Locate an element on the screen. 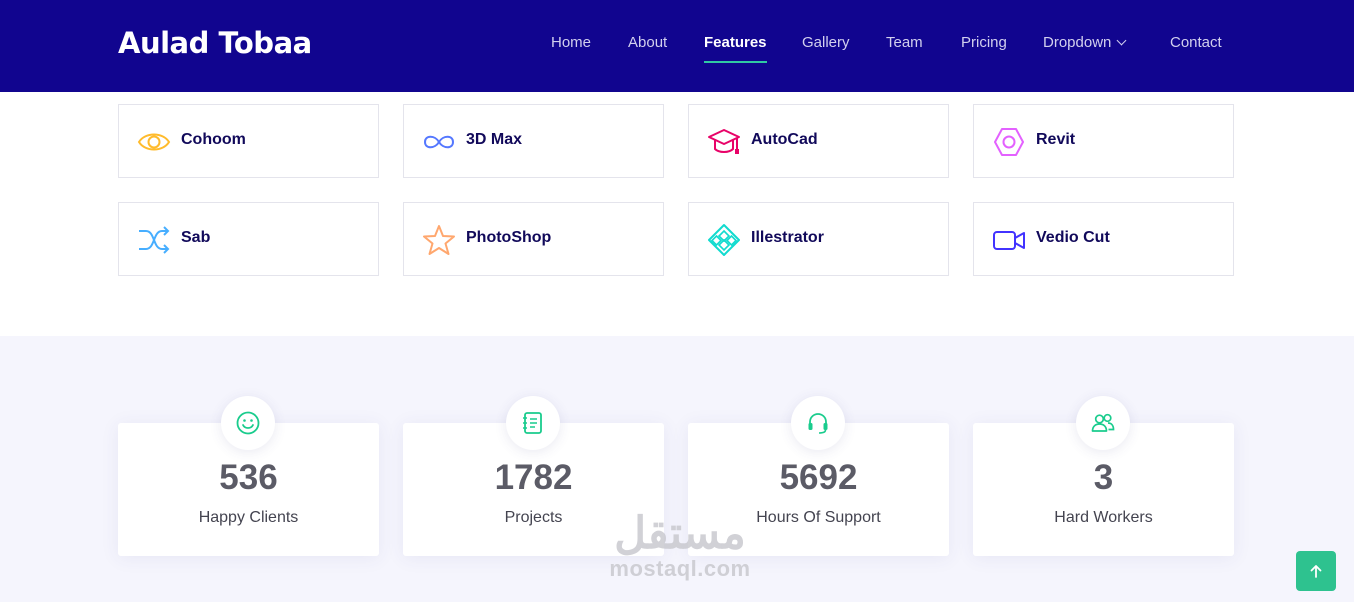  count-value: 1782 is located at coordinates (533, 477).